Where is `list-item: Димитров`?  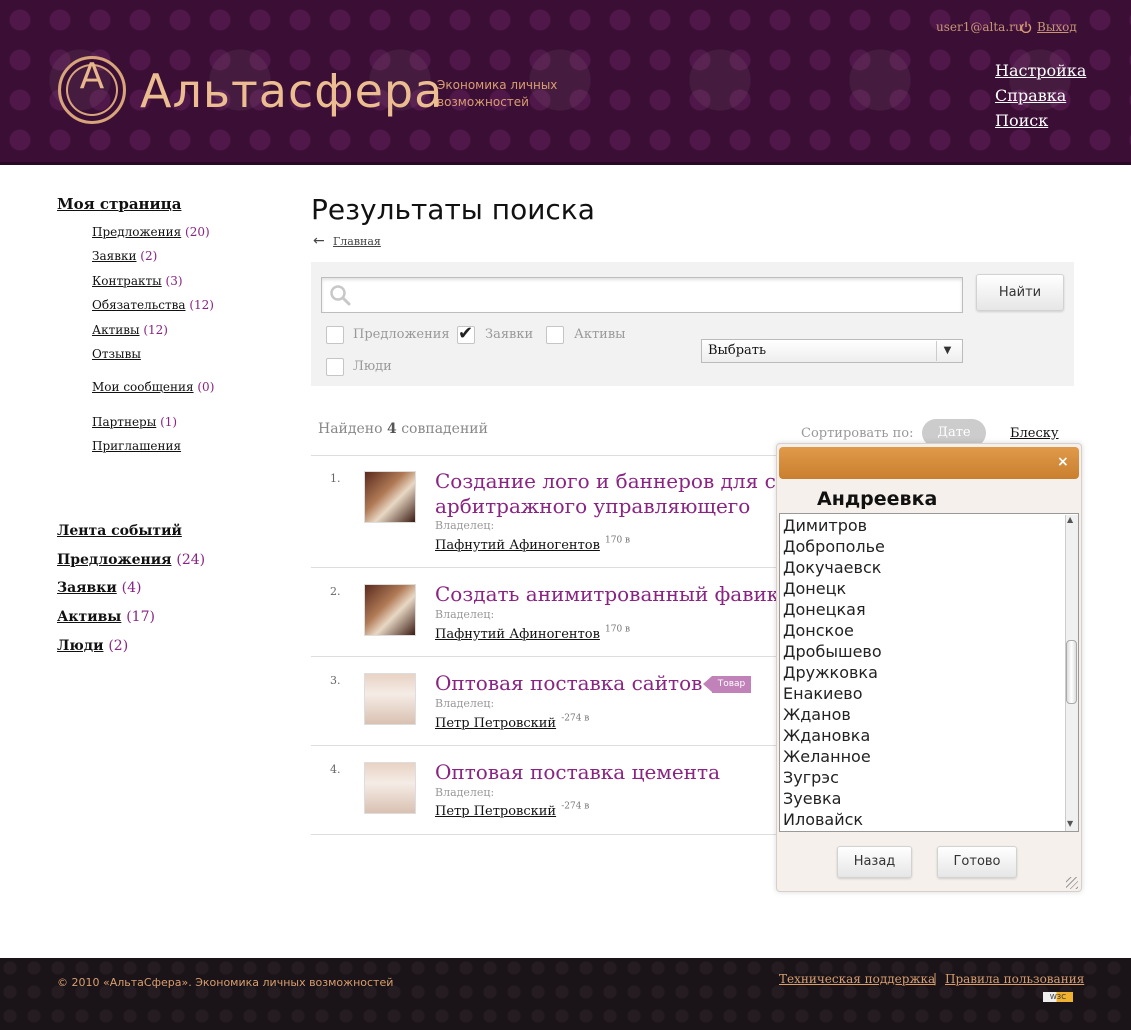 list-item: Димитров is located at coordinates (825, 525).